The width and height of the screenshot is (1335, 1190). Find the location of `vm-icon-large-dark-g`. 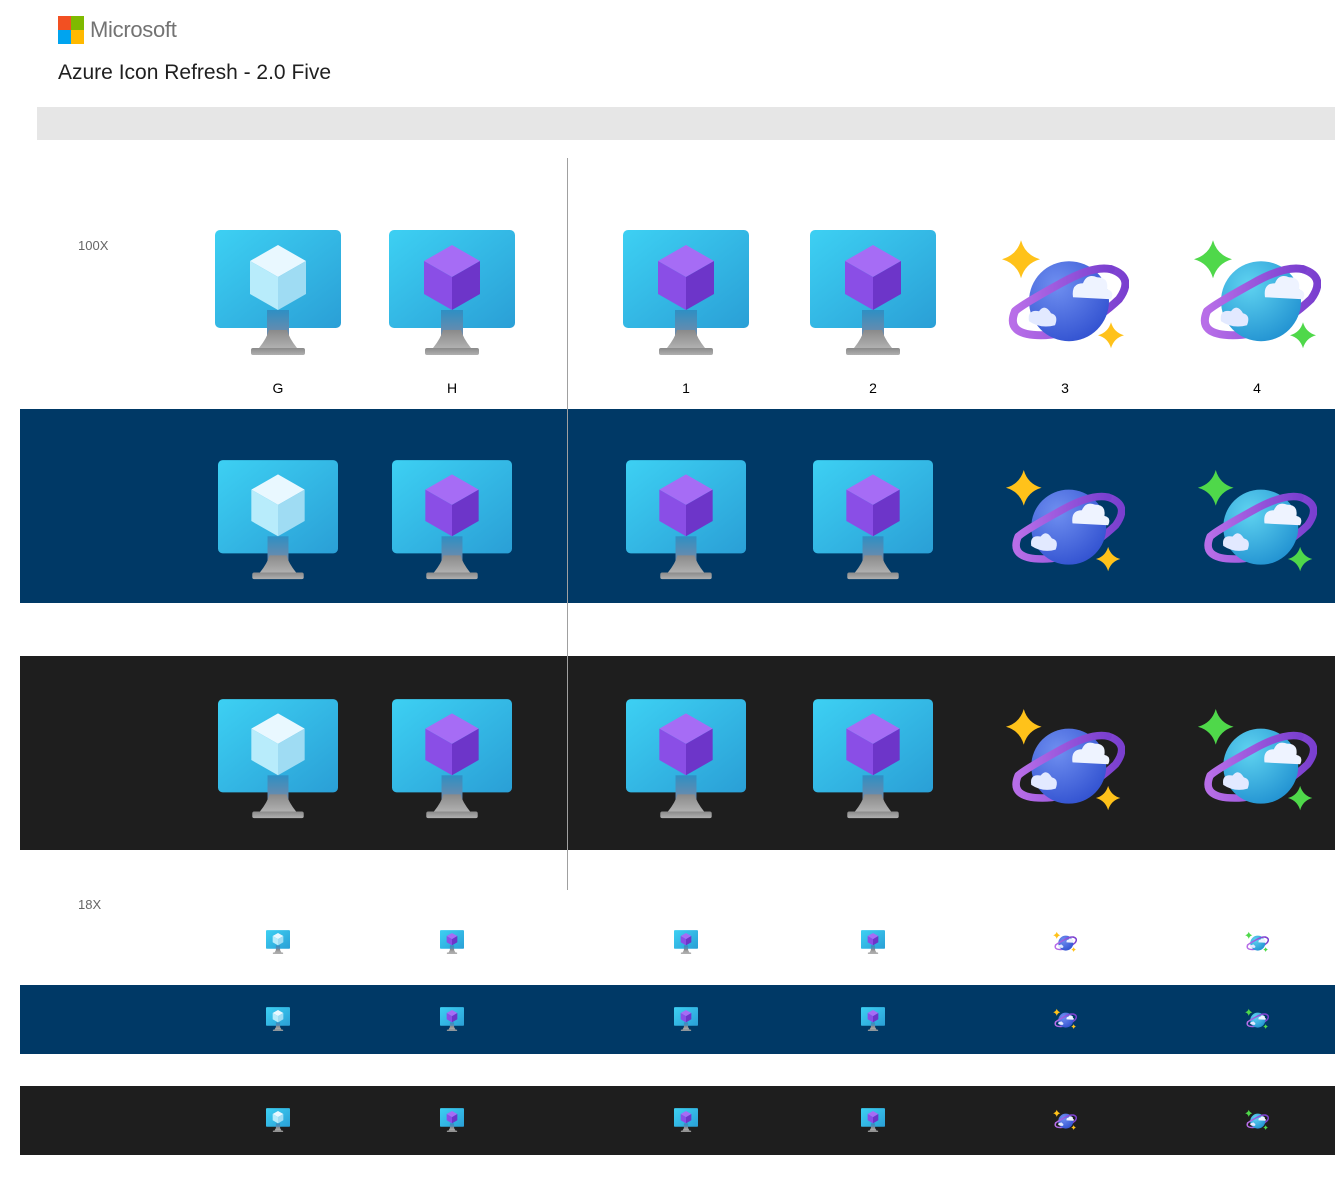

vm-icon-large-dark-g is located at coordinates (278, 761).